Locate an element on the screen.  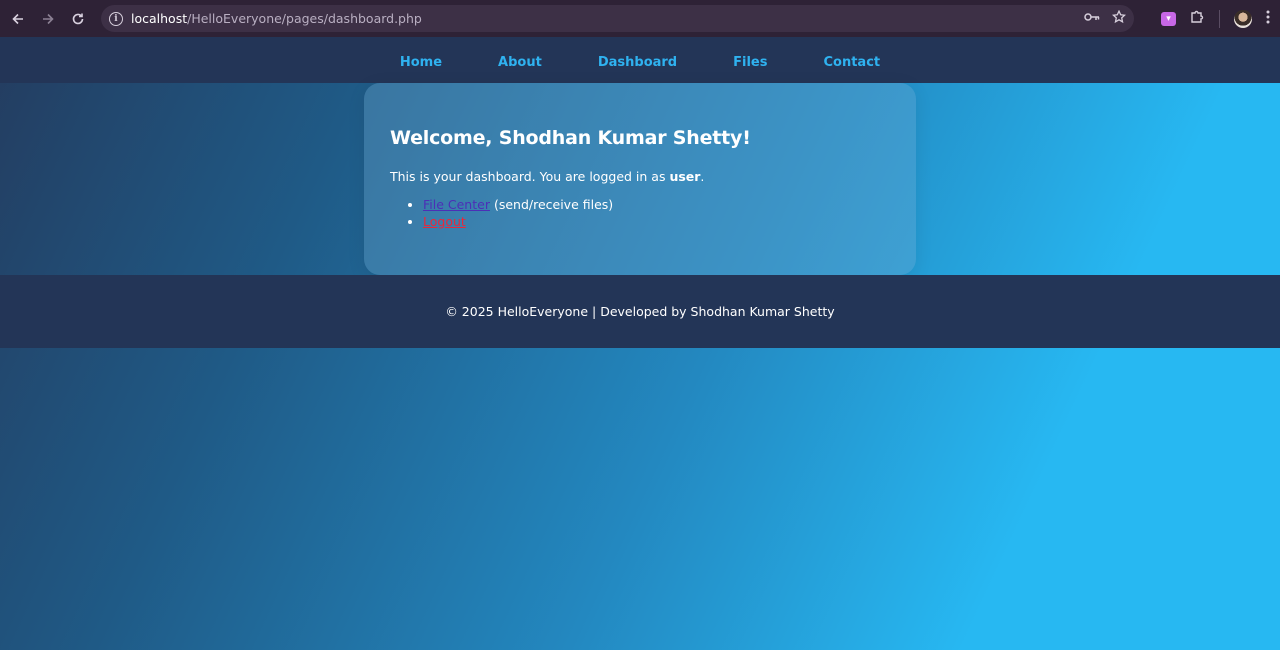
site-info-icon: i is located at coordinates (116, 18).